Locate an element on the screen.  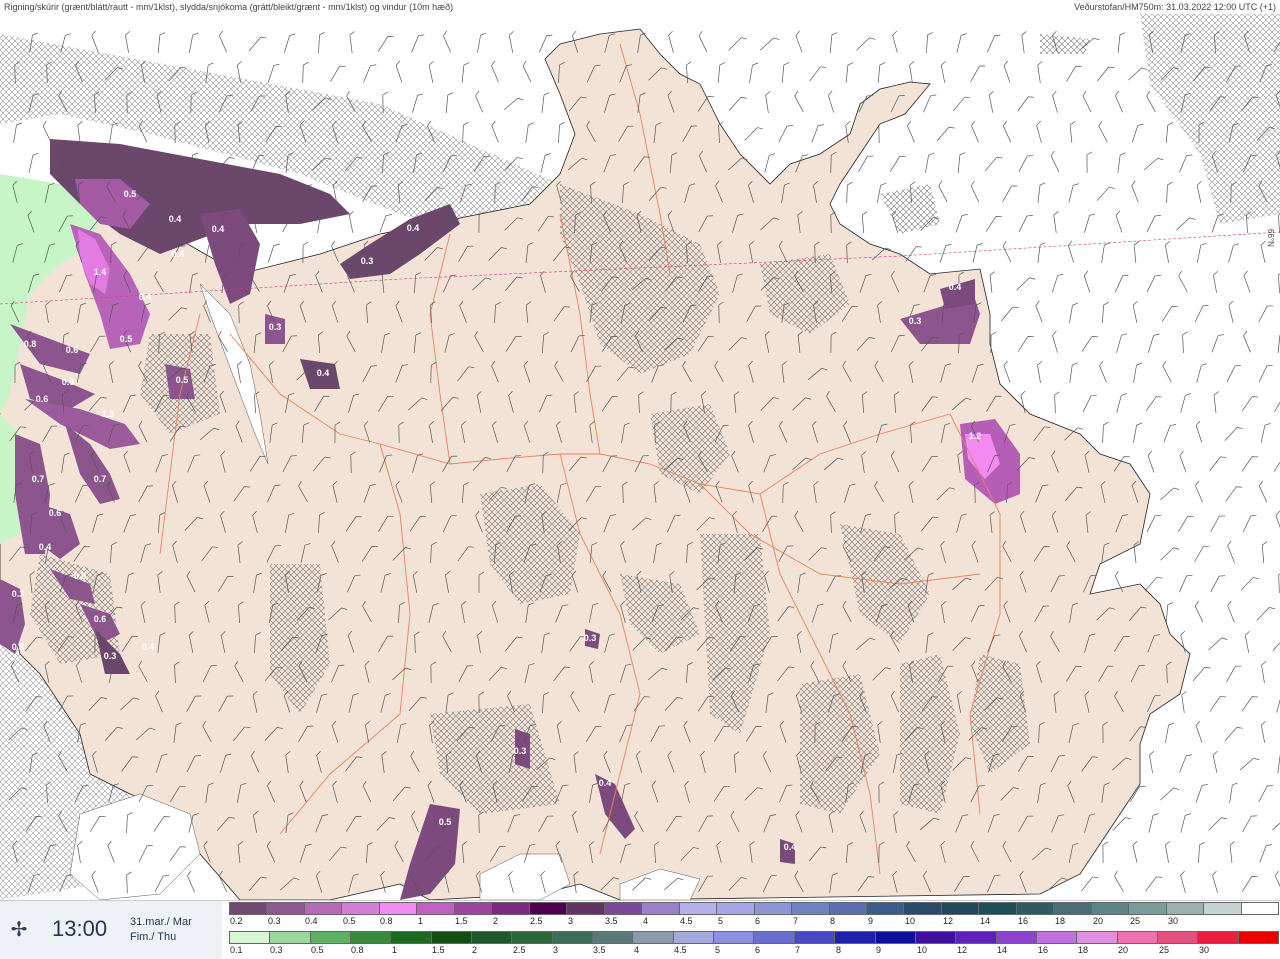
forecast-date: 31.mar./ Mar Fim./ Thu is located at coordinates (161, 930).